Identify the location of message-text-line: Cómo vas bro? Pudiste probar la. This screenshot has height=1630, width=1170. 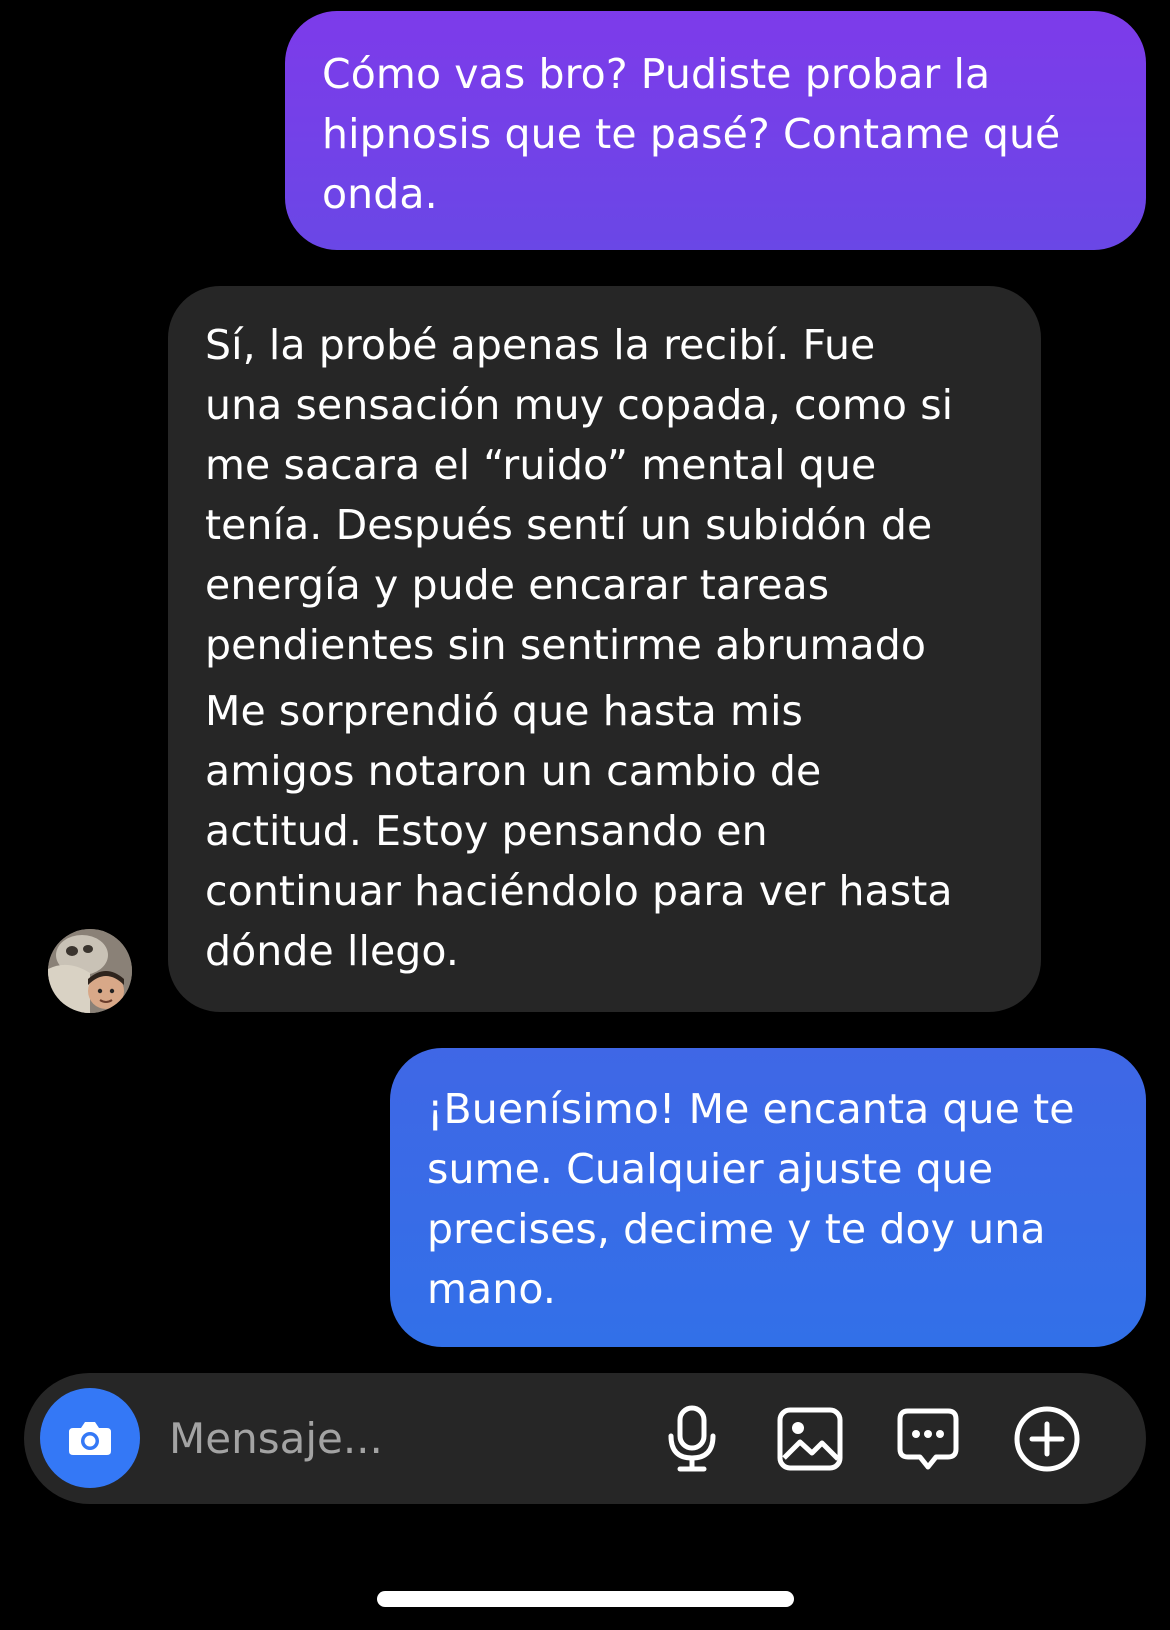
(656, 74).